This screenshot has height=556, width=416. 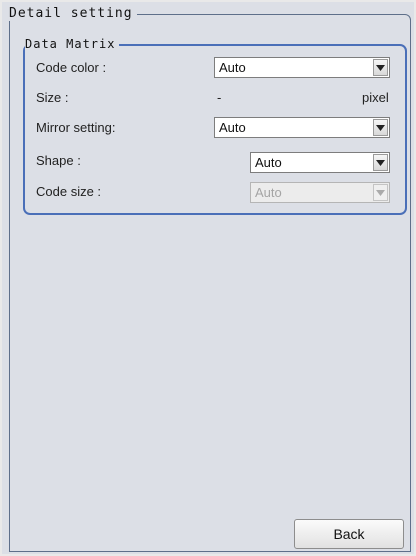 I want to click on mirror-setting-value: Auto, so click(x=232, y=127).